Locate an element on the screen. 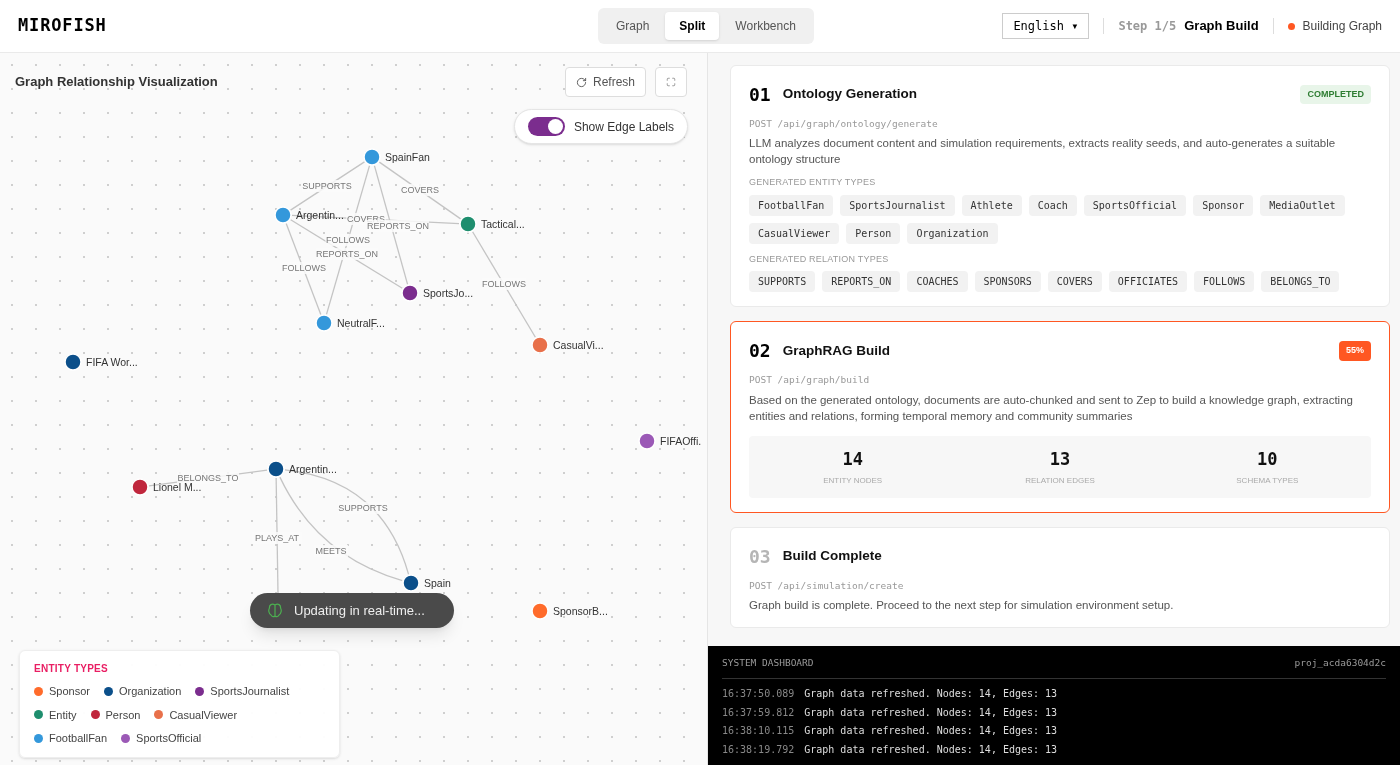 The image size is (1400, 765). log-time: 16:37:59.812 is located at coordinates (758, 712).